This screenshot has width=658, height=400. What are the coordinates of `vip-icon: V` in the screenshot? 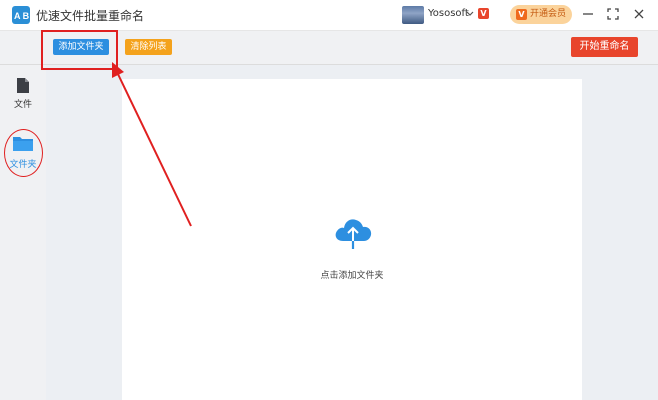 It's located at (521, 14).